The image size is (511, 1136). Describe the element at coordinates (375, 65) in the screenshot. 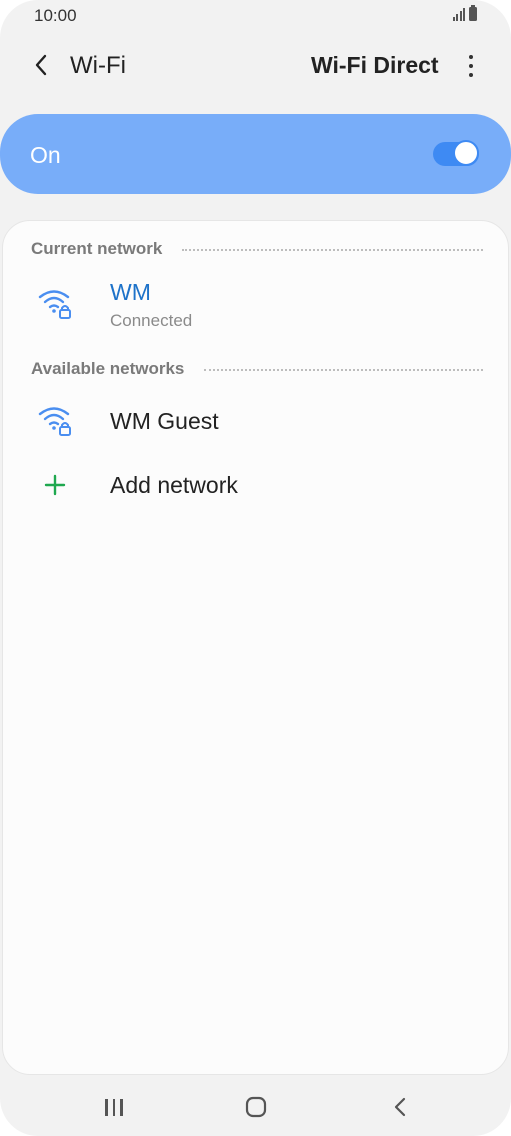

I see `wifi-direct-button: Wi-Fi Direct` at that location.